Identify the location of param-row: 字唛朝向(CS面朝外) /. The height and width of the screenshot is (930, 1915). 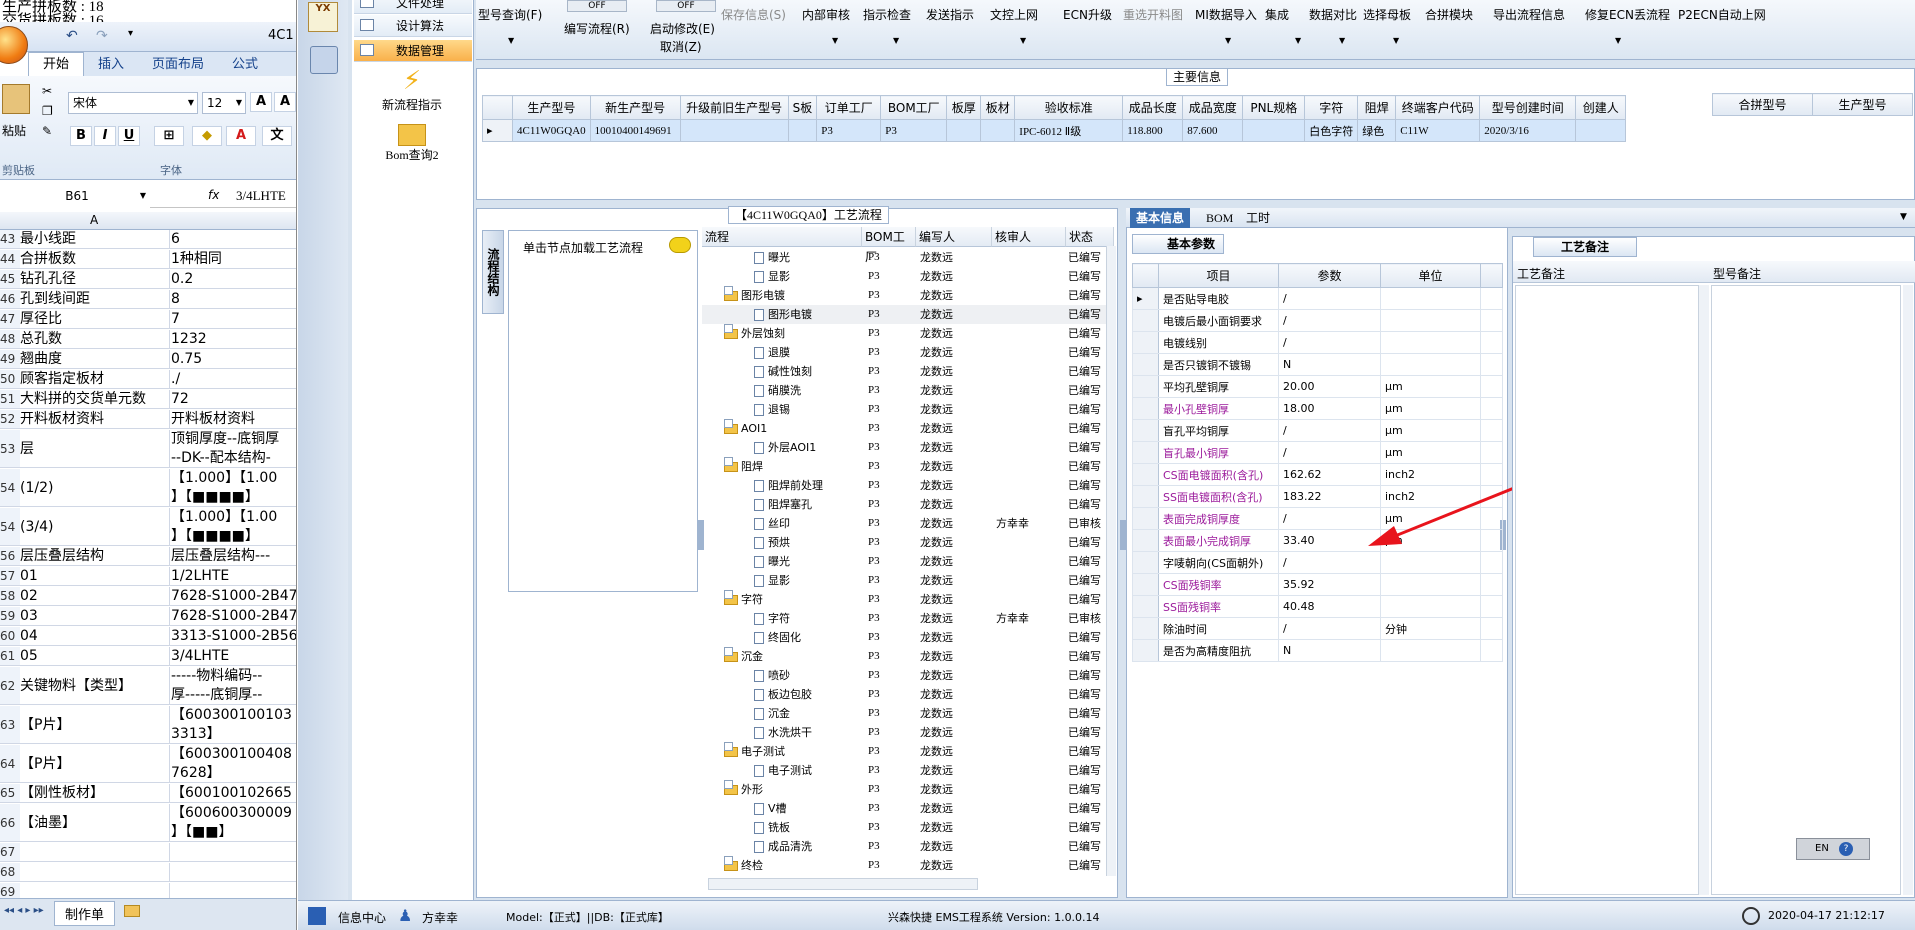
(1317, 562).